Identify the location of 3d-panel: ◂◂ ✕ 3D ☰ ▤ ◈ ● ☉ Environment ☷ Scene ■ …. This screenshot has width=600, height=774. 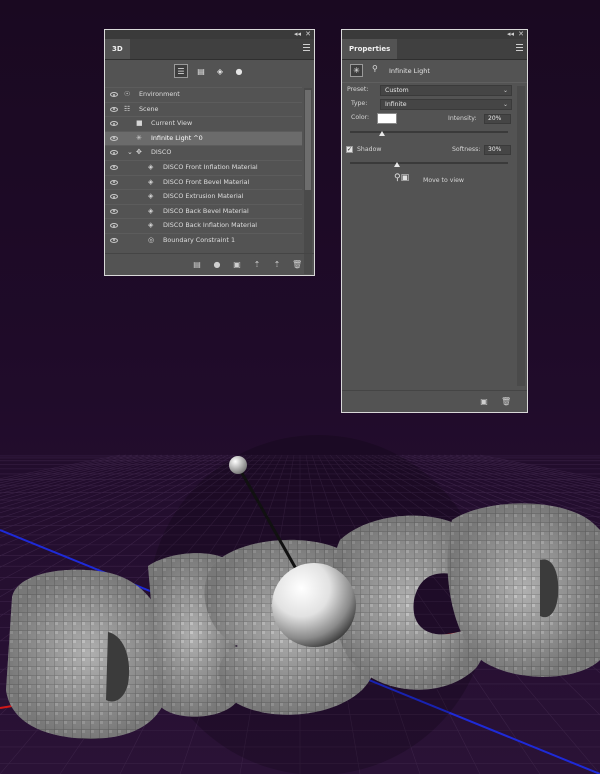
(209, 152).